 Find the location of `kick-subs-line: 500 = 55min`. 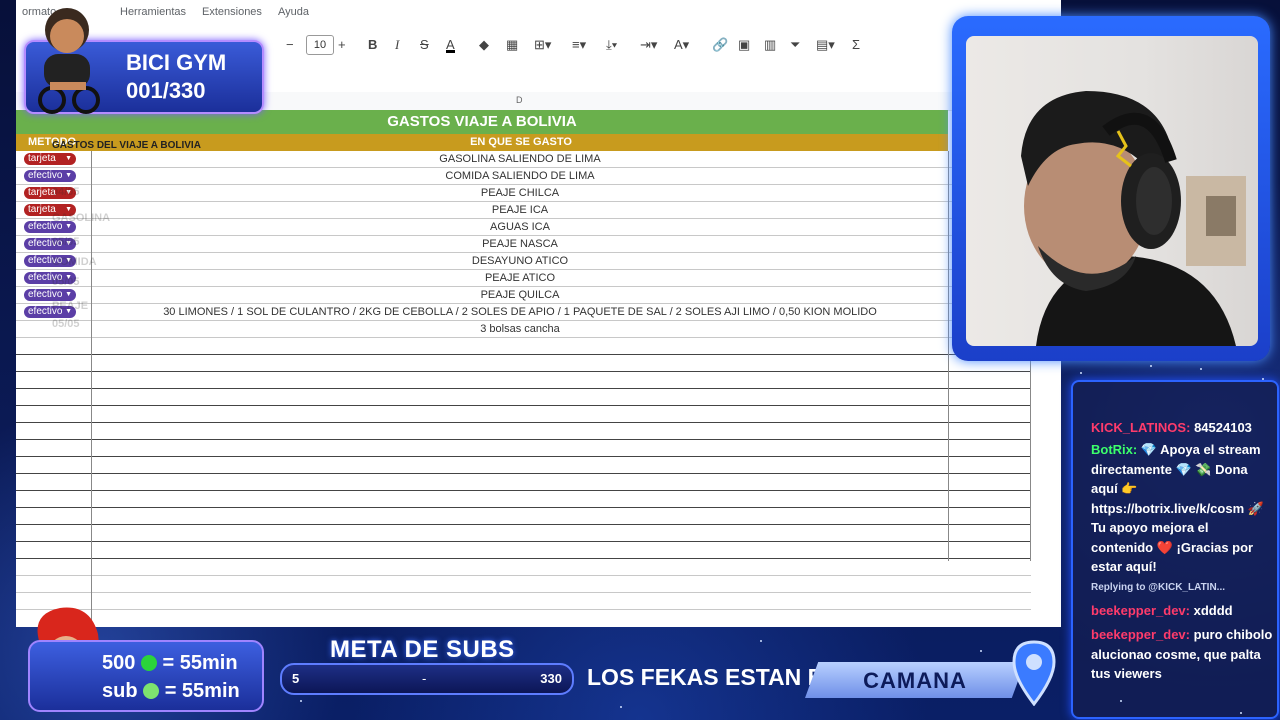

kick-subs-line: 500 = 55min is located at coordinates (170, 663).